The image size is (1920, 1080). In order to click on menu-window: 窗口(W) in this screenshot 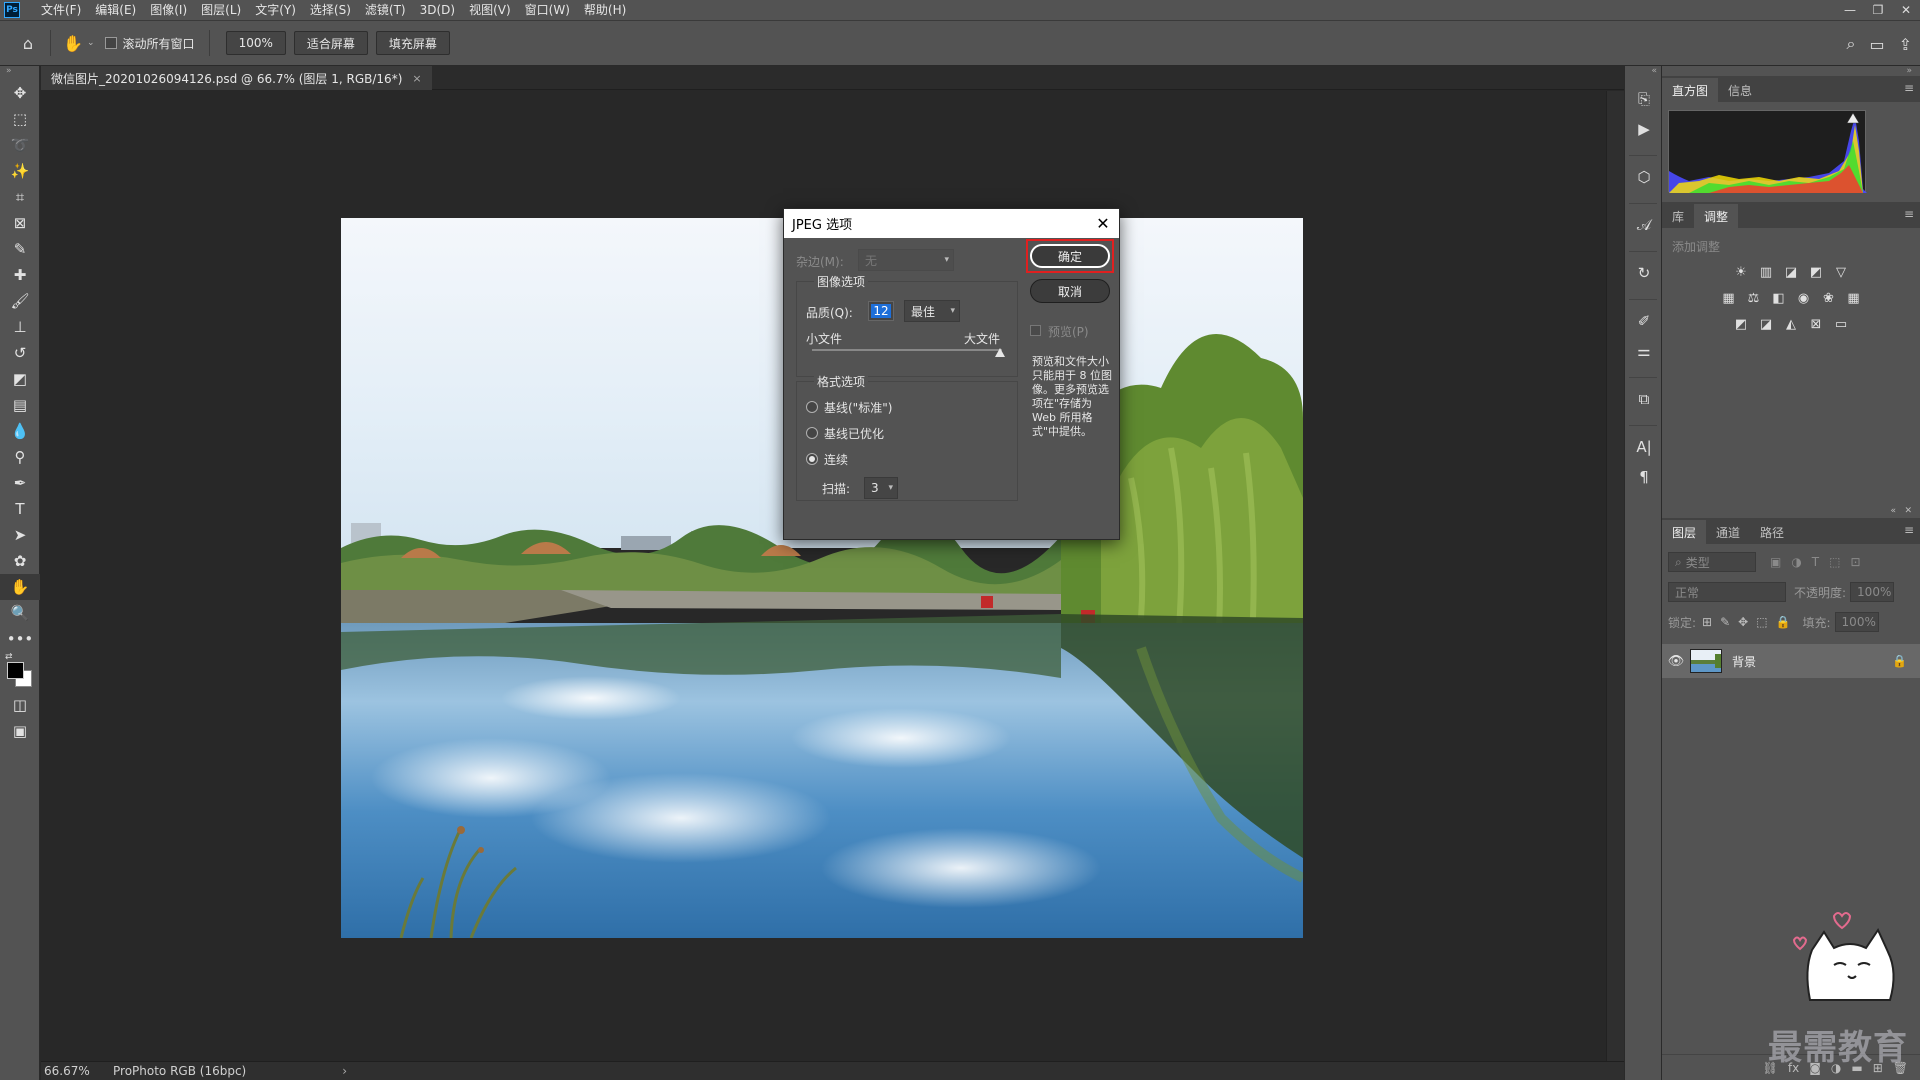, I will do `click(547, 10)`.